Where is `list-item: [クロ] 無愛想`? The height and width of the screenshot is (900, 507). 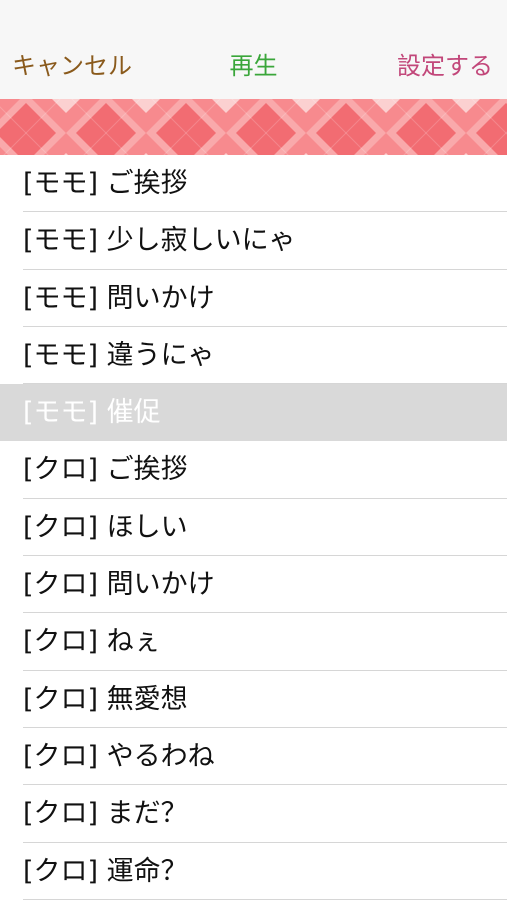 list-item: [クロ] 無愛想 is located at coordinates (253, 699).